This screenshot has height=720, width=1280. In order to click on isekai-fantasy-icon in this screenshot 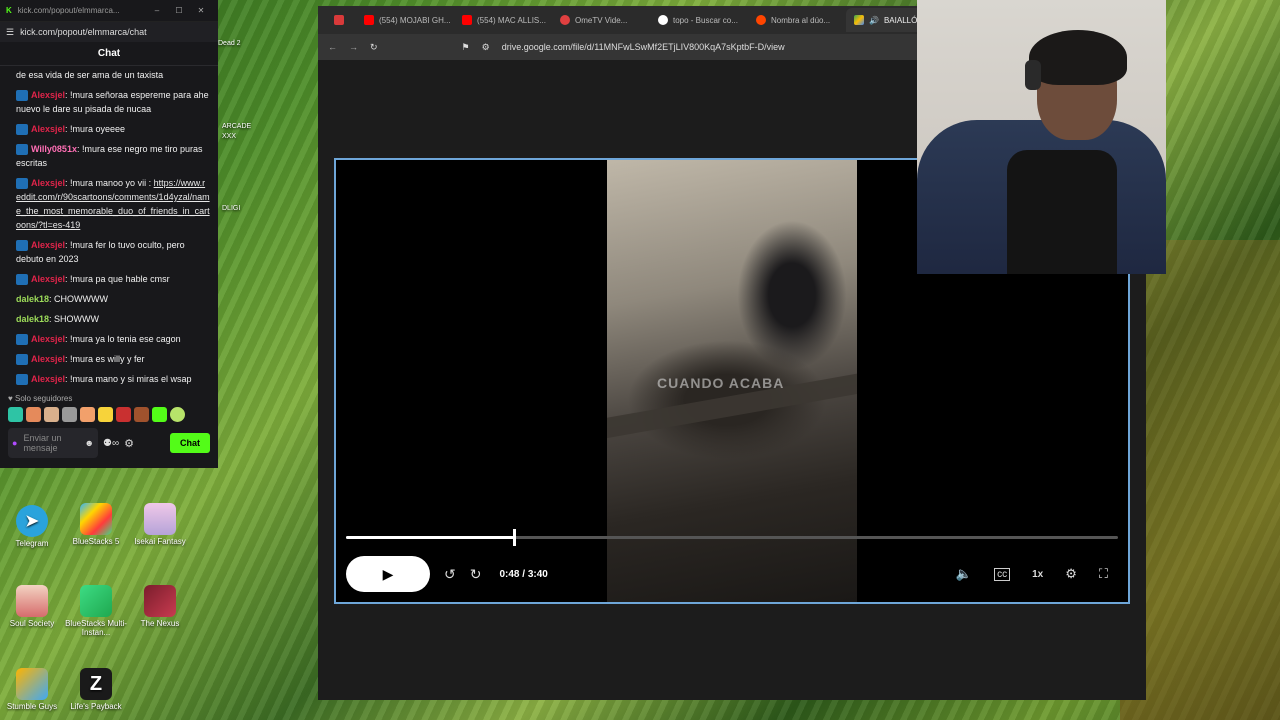, I will do `click(160, 519)`.